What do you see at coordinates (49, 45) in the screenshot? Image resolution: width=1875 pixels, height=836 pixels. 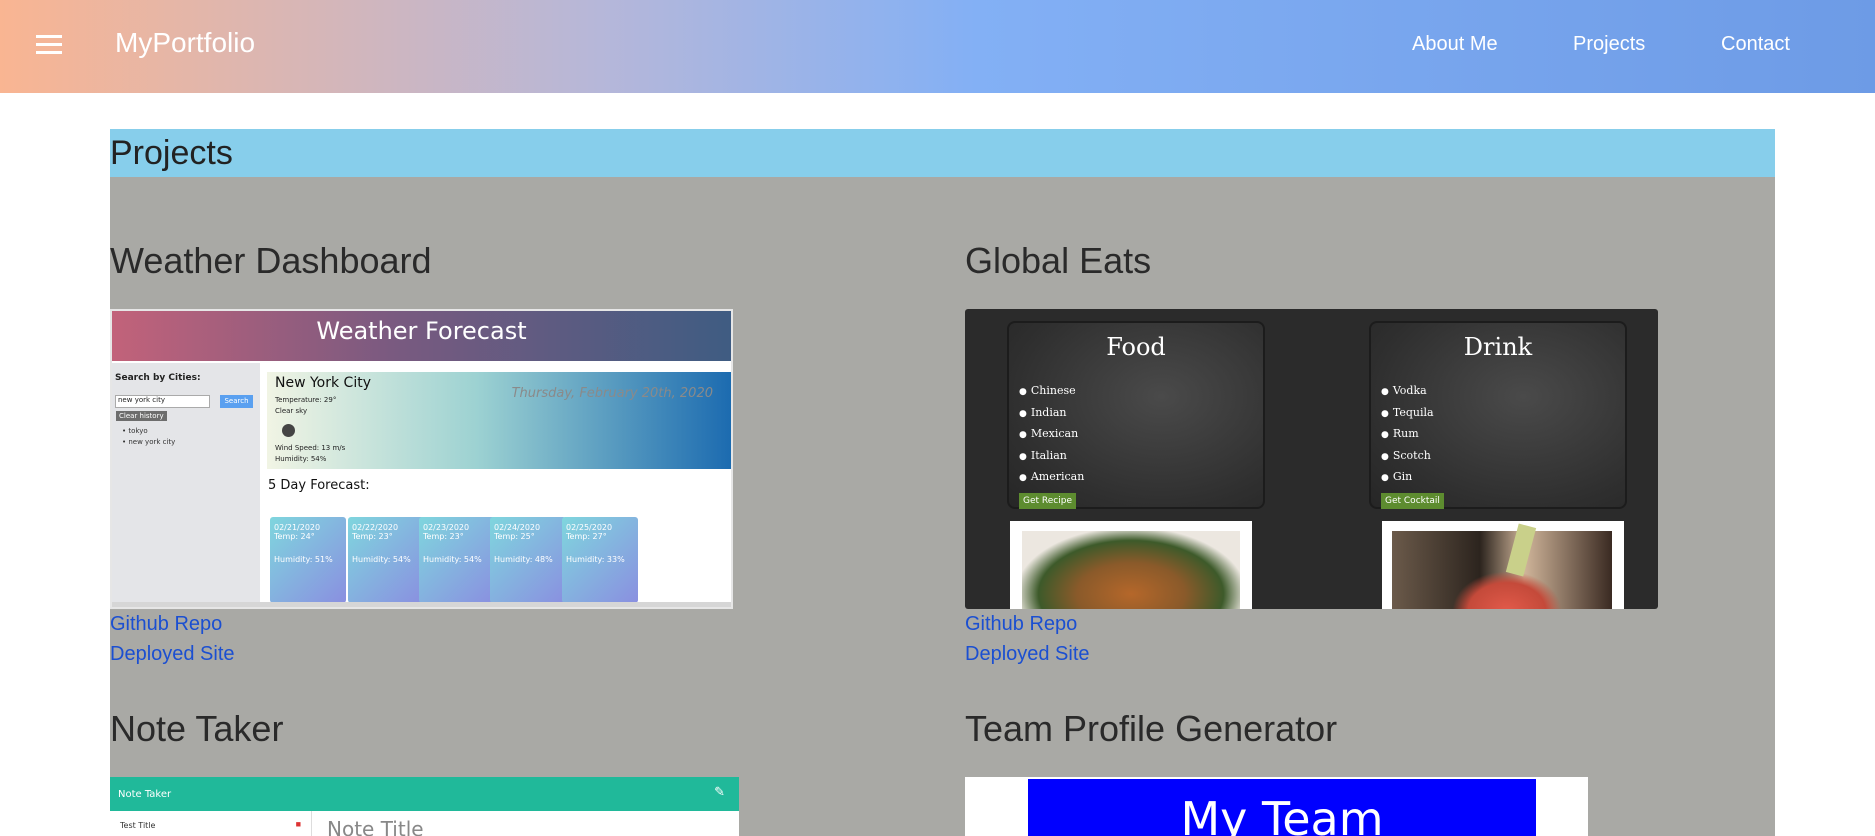 I see `hamburger-menu-icon` at bounding box center [49, 45].